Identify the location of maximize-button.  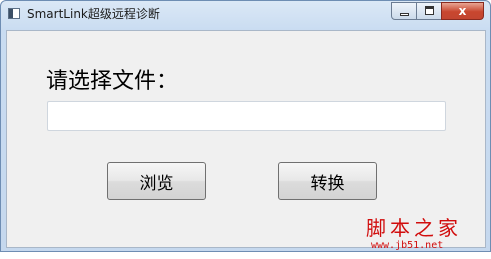
(429, 11).